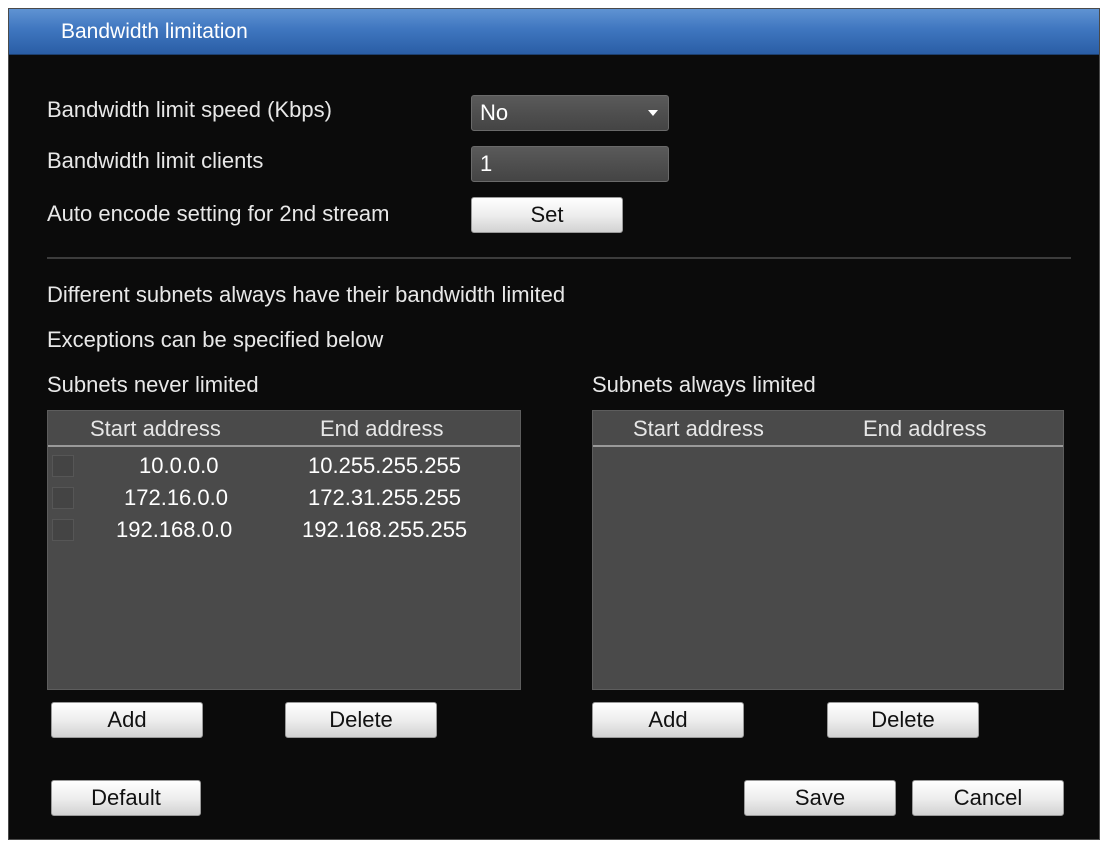 The width and height of the screenshot is (1105, 844). Describe the element at coordinates (385, 529) in the screenshot. I see `end-address: 192.168.255.255` at that location.